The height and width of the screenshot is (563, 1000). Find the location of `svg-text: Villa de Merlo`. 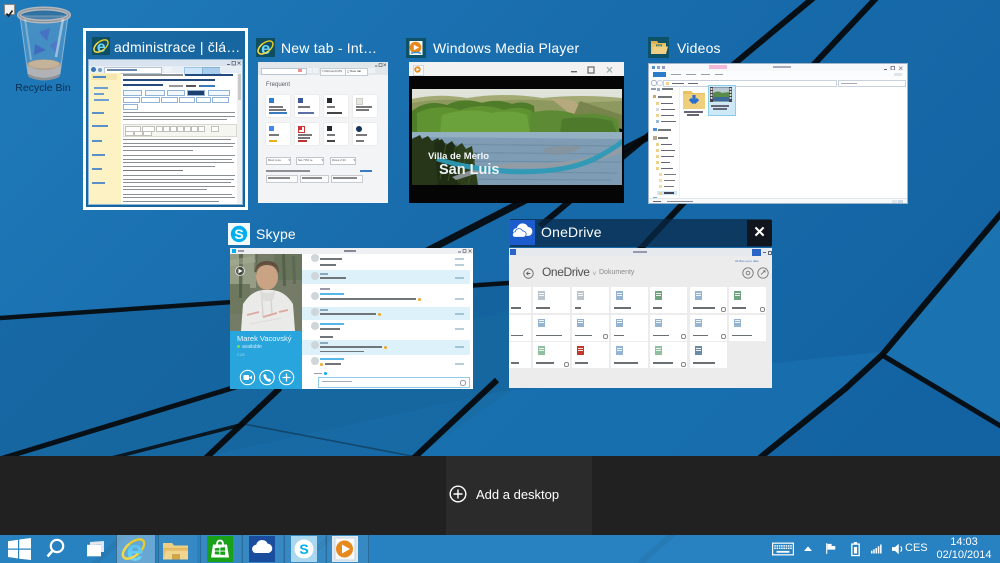

svg-text: Villa de Merlo is located at coordinates (458, 156).